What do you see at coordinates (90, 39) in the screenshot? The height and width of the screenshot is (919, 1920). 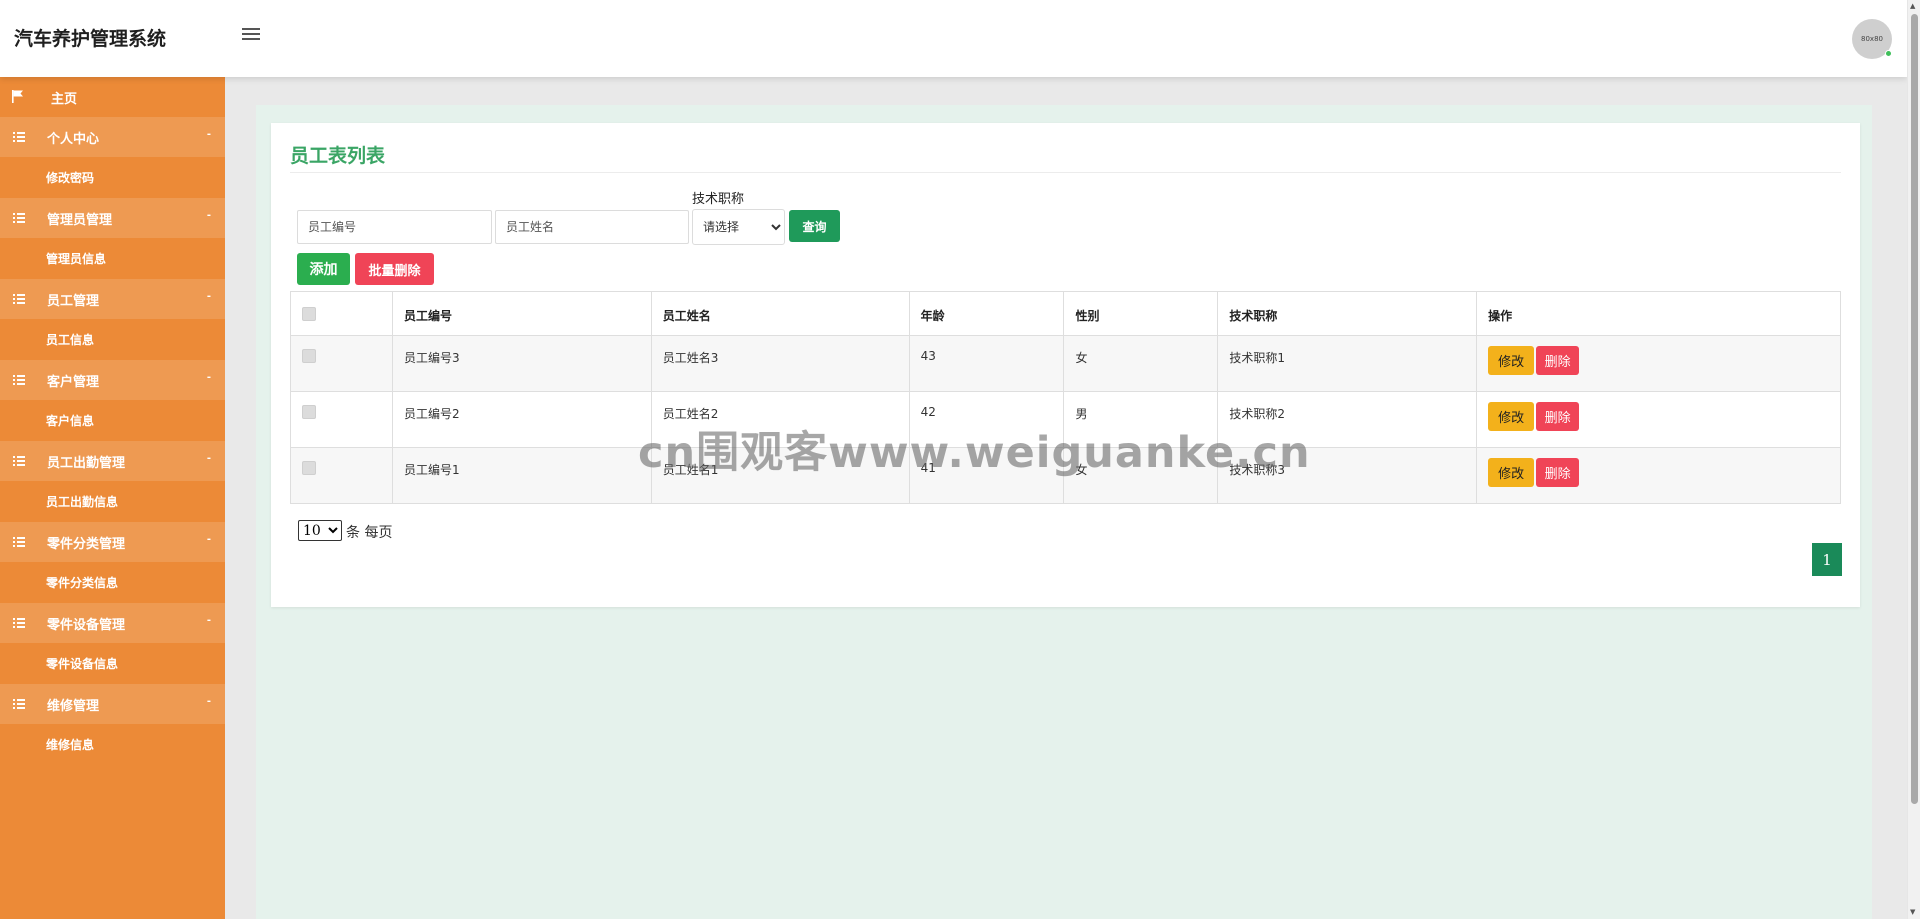 I see `app-title: 汽车养护管理系统` at bounding box center [90, 39].